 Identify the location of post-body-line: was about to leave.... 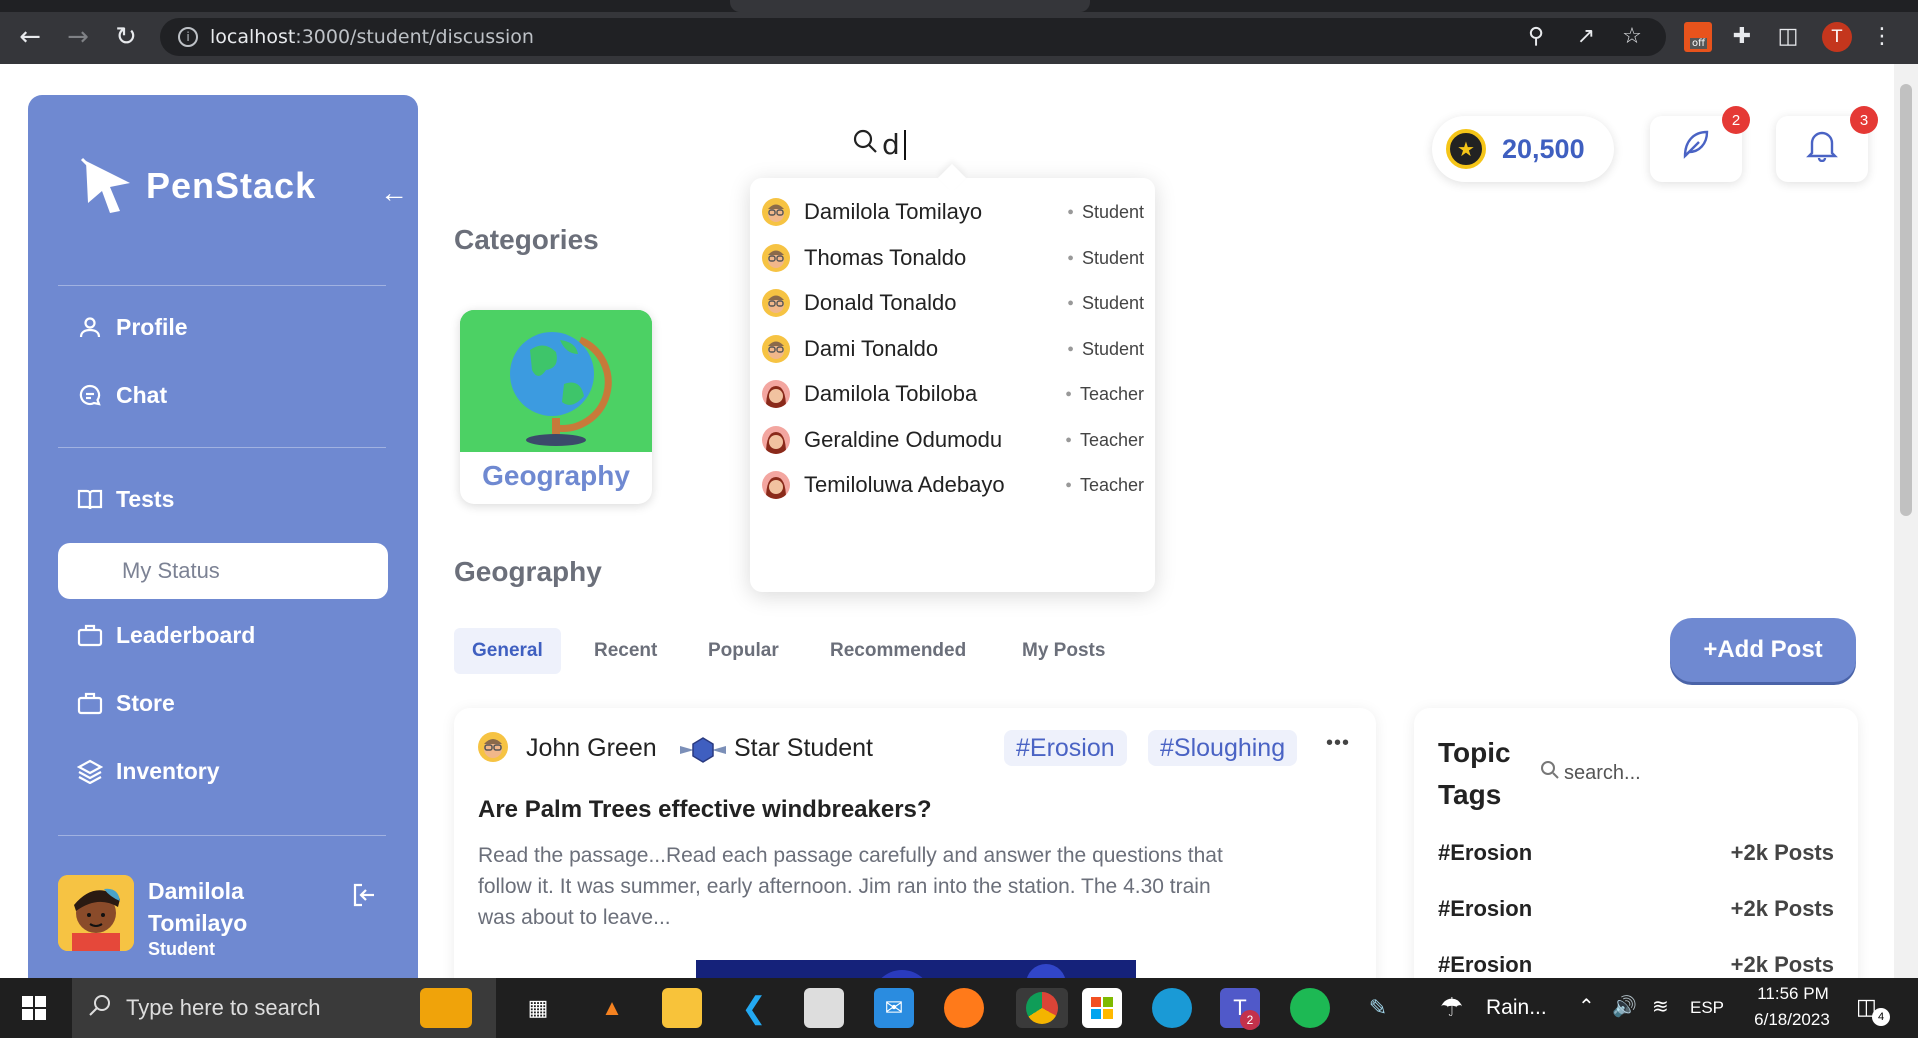
(574, 917).